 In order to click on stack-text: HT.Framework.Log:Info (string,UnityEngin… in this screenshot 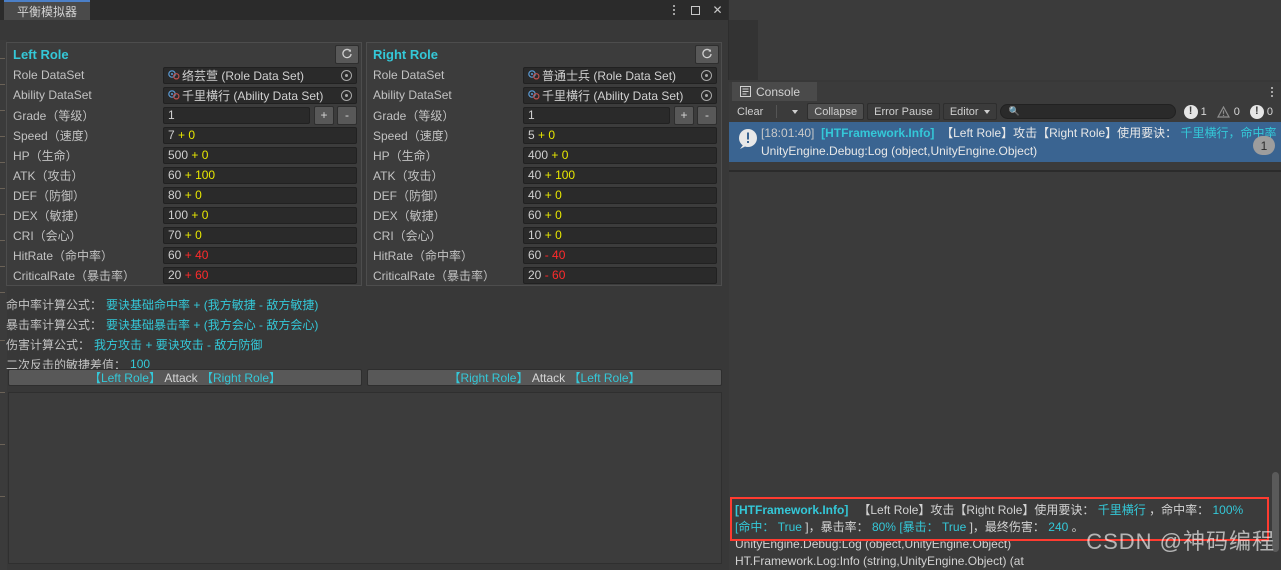, I will do `click(879, 561)`.